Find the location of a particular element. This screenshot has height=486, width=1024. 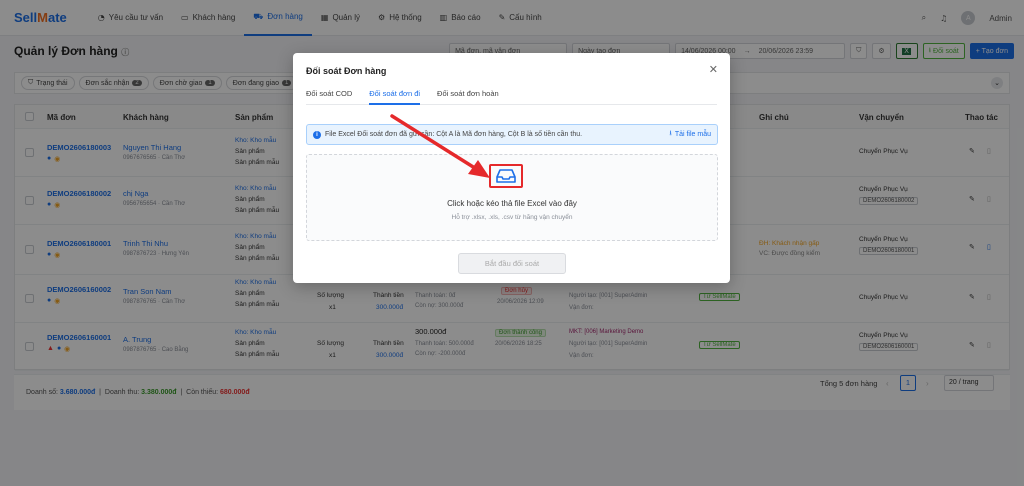

inbox-icon is located at coordinates (506, 176).